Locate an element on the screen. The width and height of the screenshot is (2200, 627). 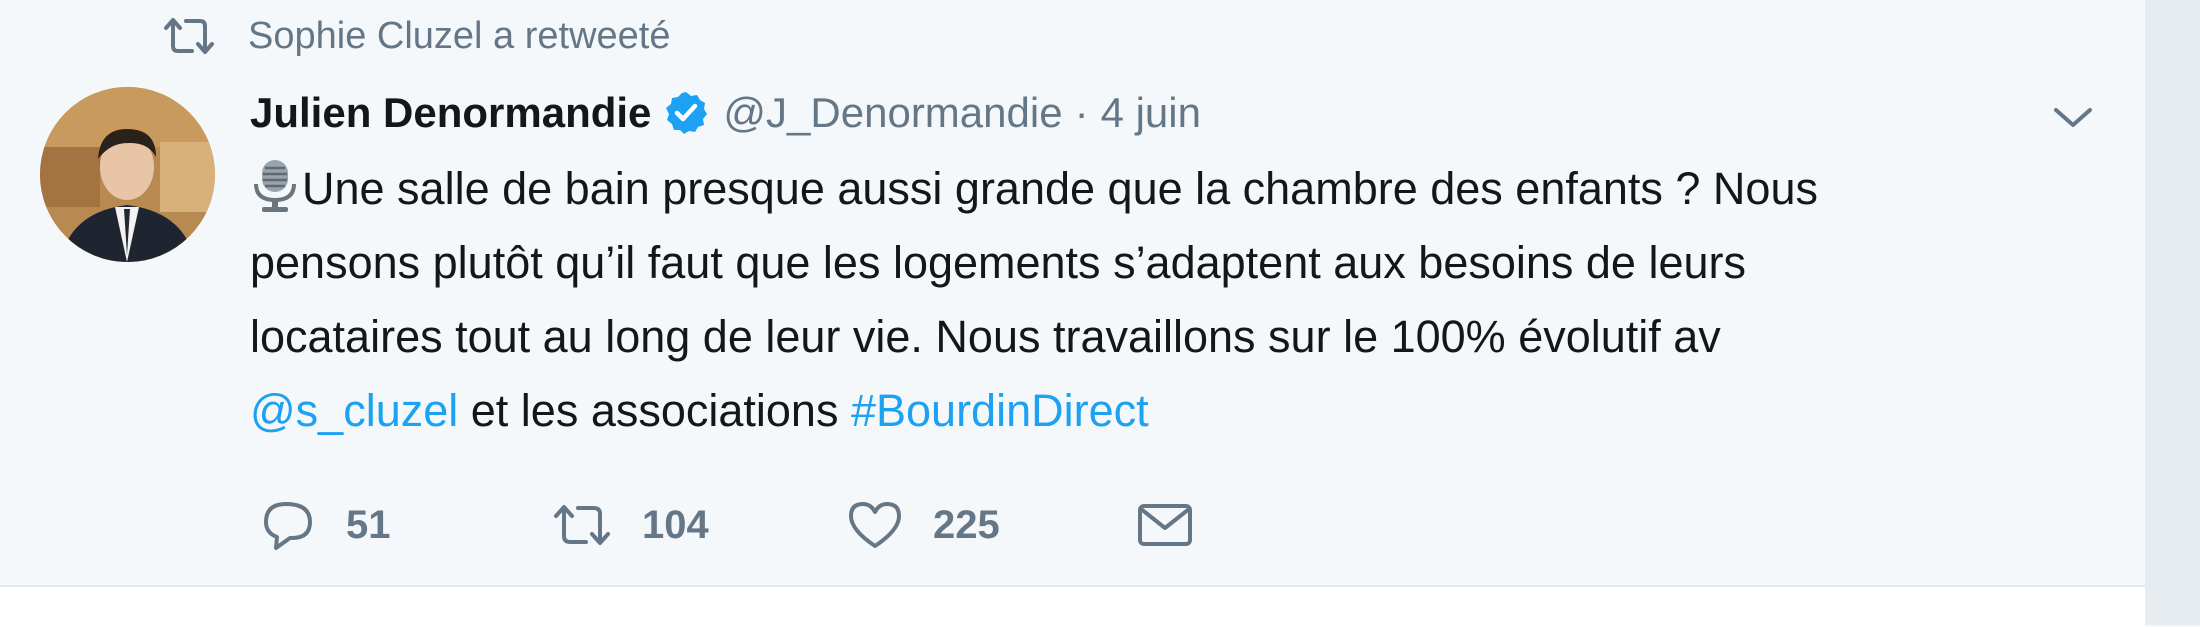
heart-icon is located at coordinates (875, 525).